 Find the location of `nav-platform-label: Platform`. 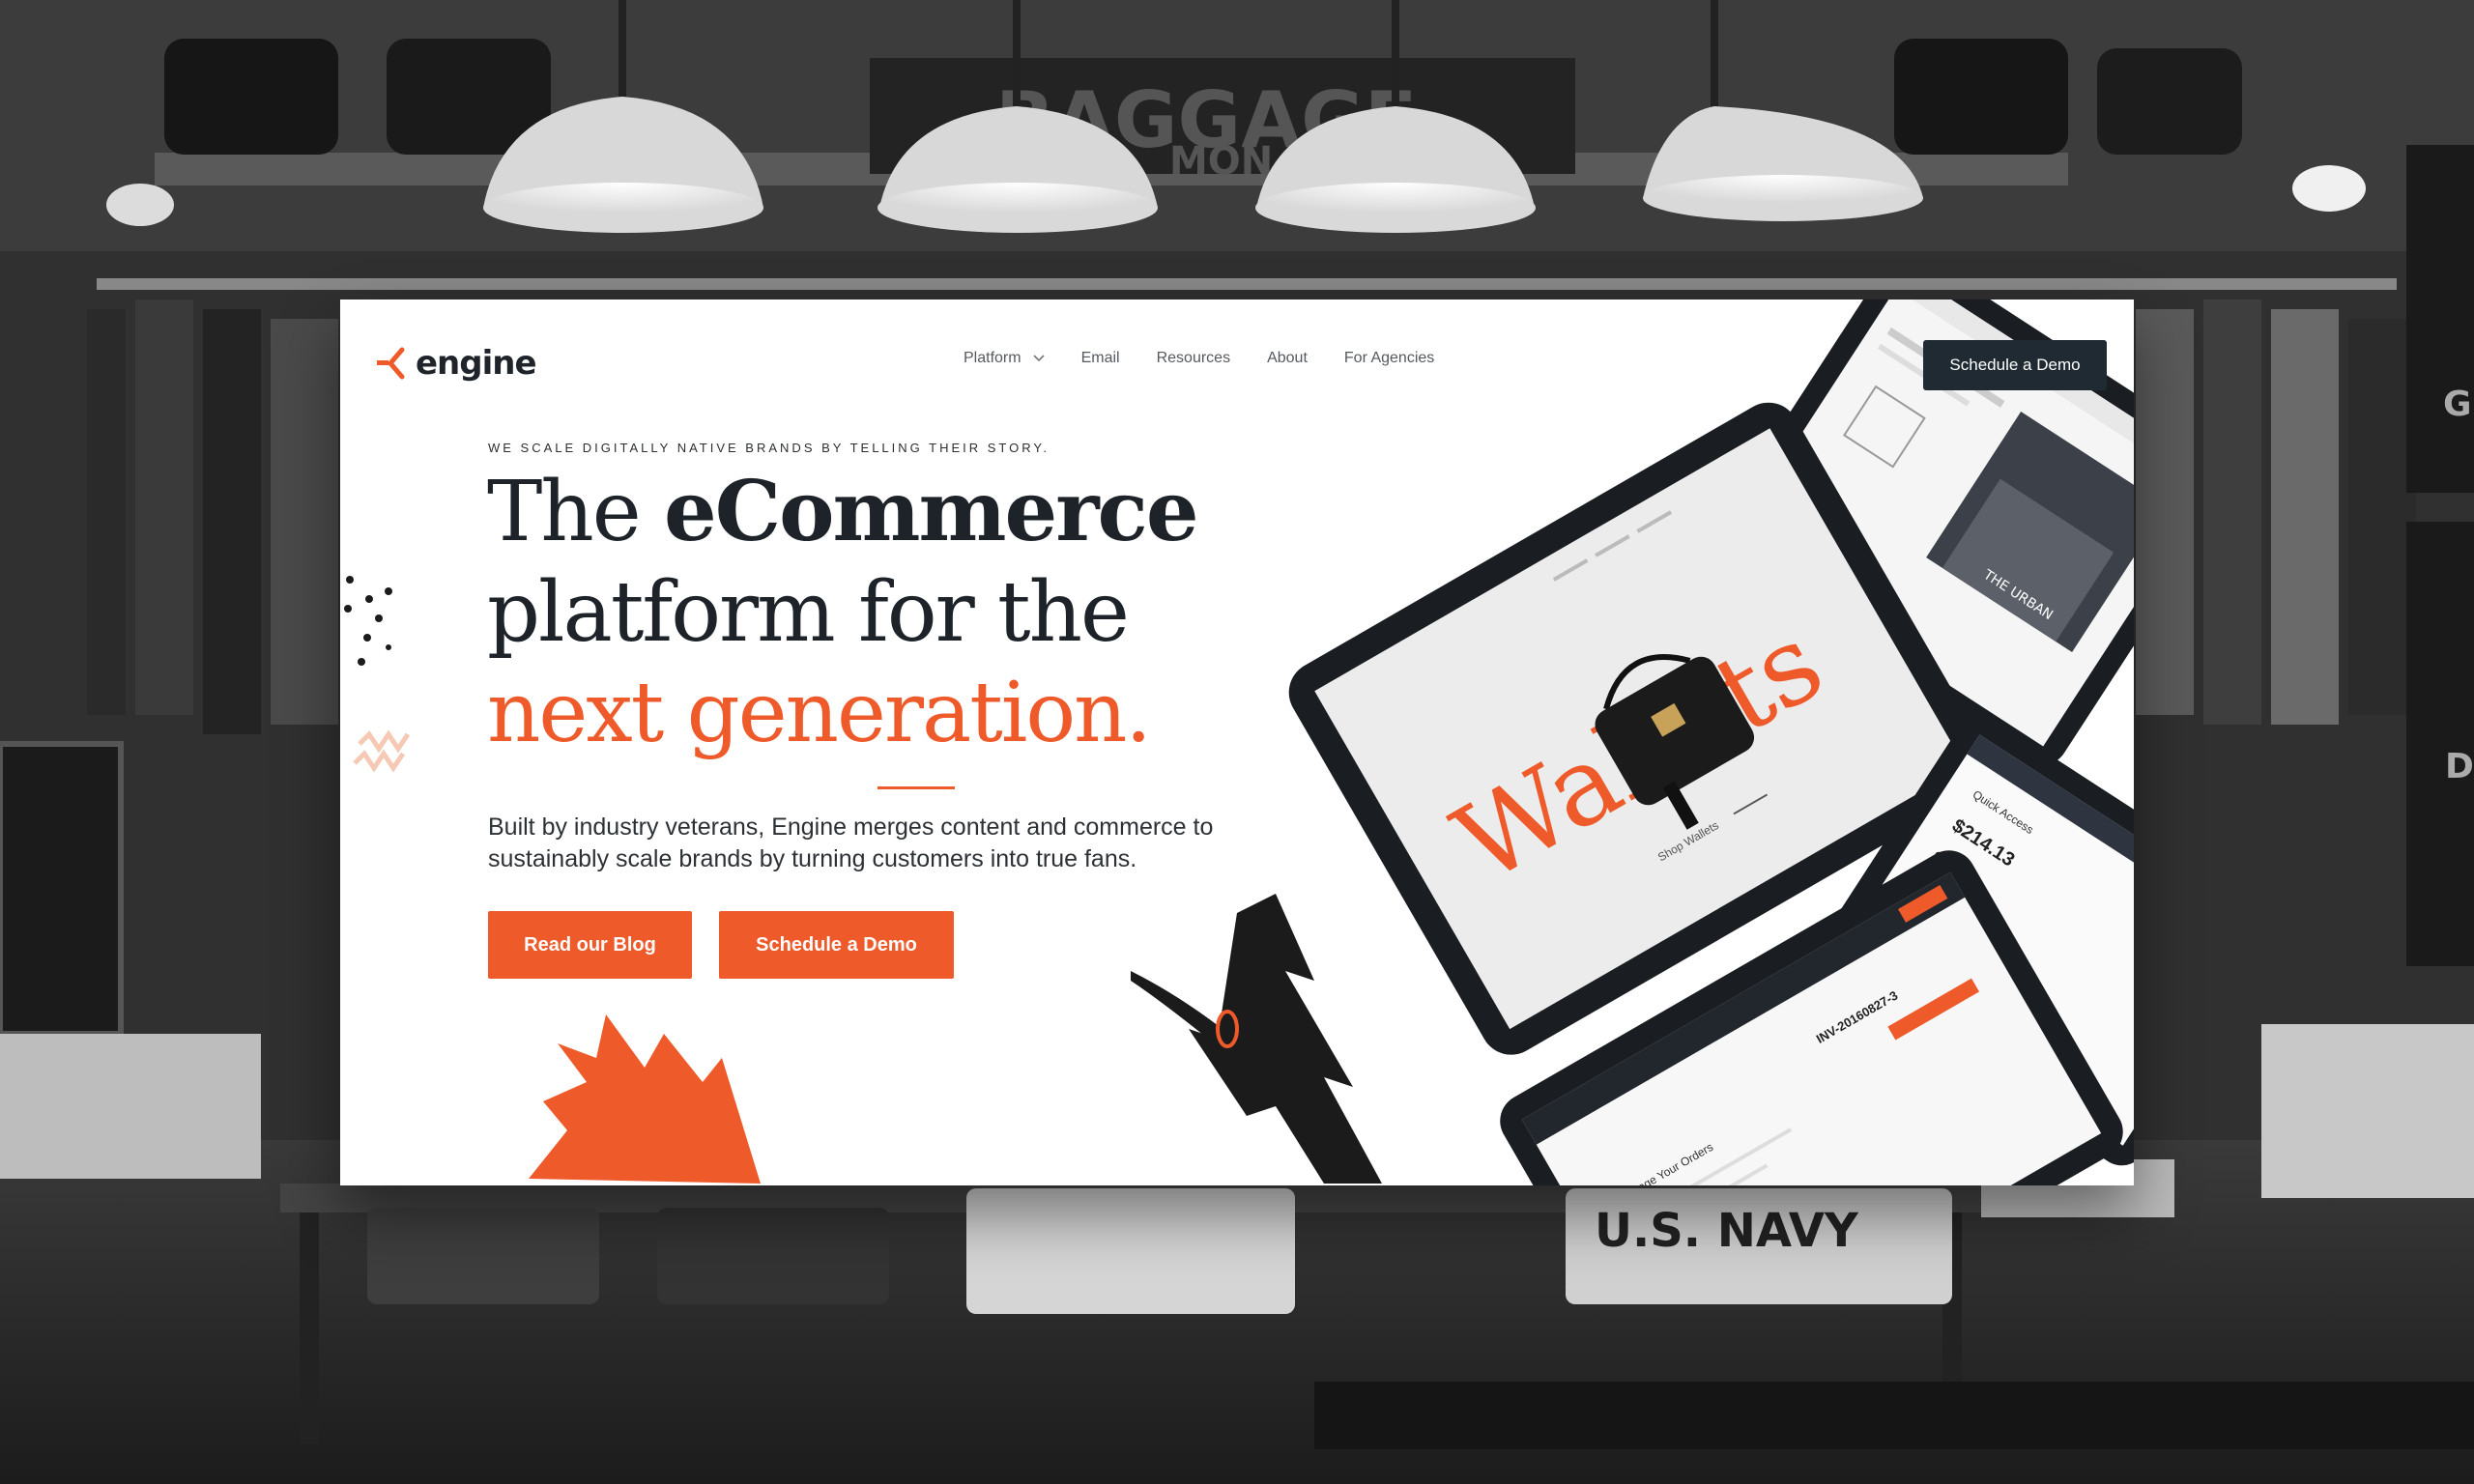

nav-platform-label: Platform is located at coordinates (993, 358).